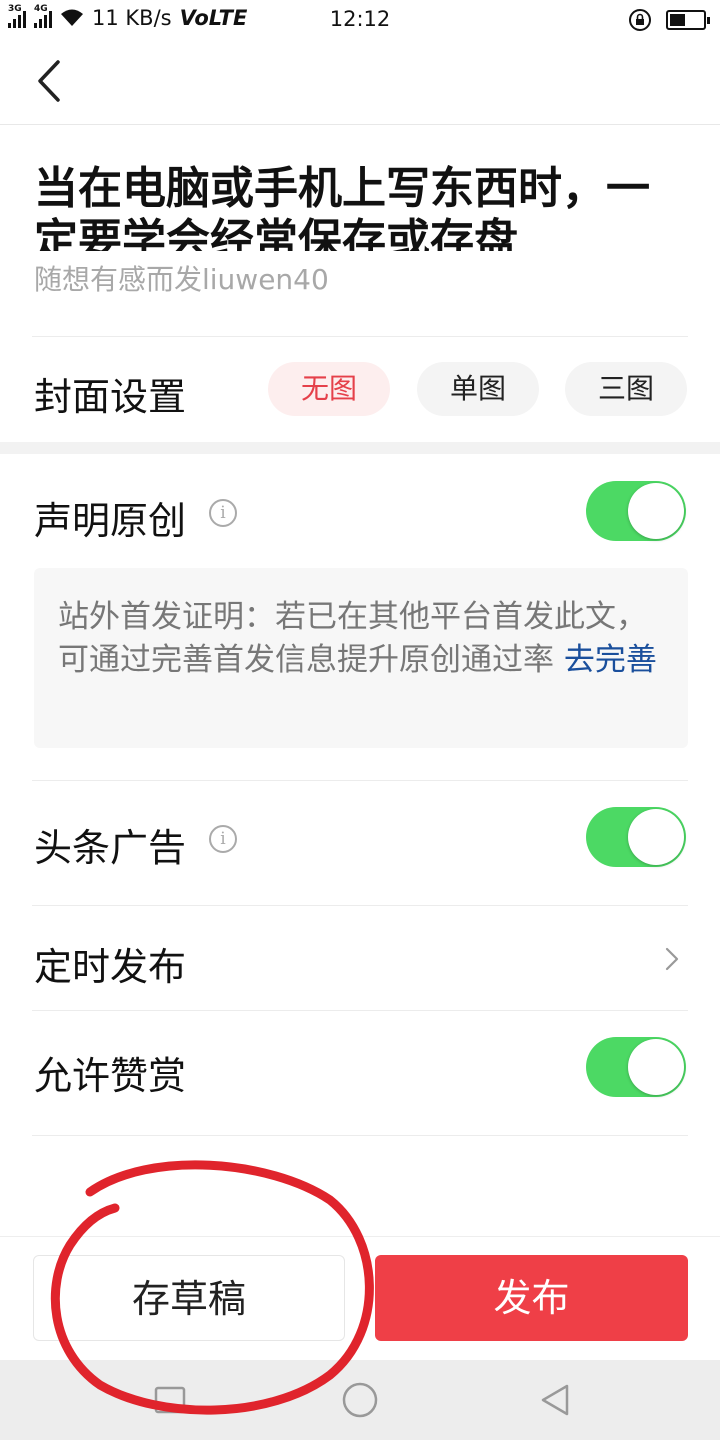  Describe the element at coordinates (342, 207) in the screenshot. I see `article-title: 当在电脑或手机上写东西时，一定要学会经常保存或存盘` at that location.